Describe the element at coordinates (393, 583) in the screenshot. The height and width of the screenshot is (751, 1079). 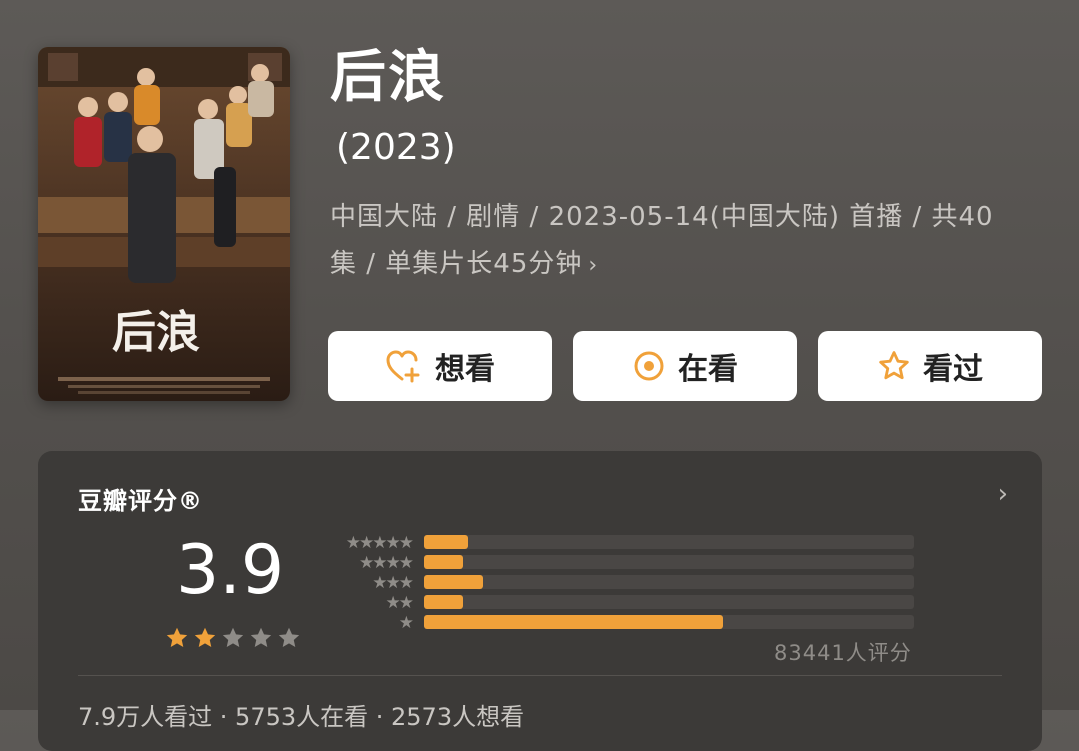
I see `rating-bar-stars-3: ★★★` at that location.